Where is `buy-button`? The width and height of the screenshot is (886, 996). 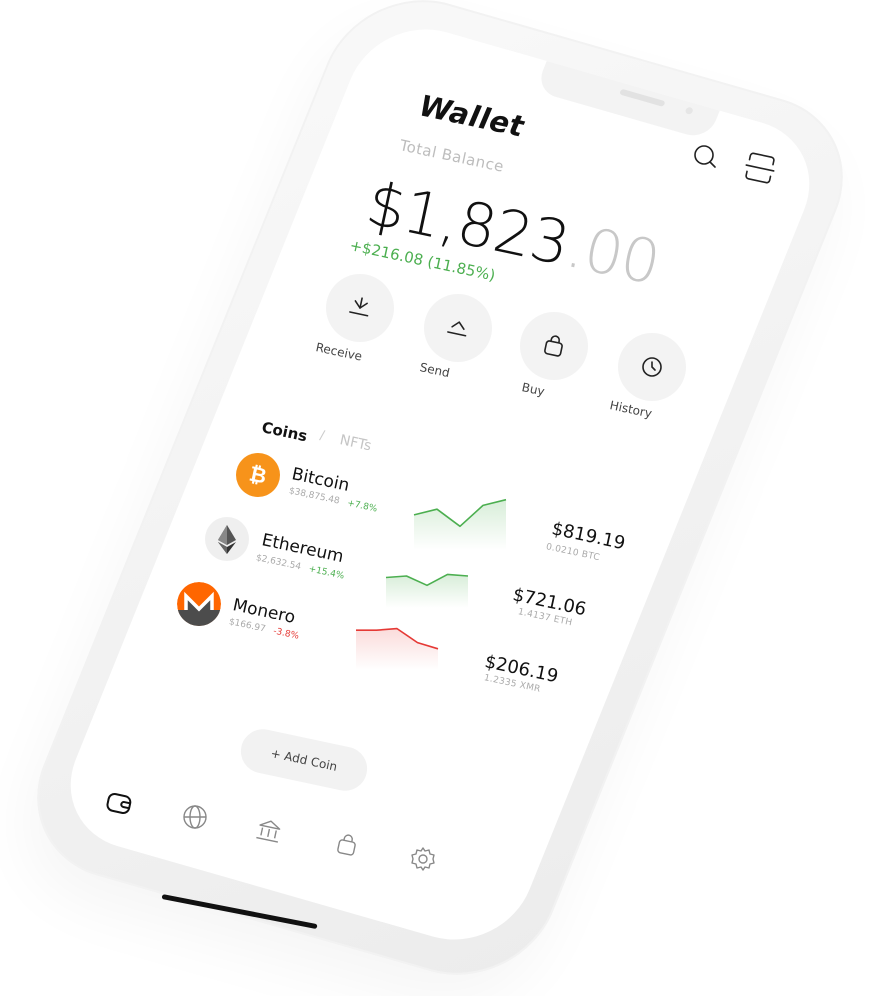
buy-button is located at coordinates (554, 346).